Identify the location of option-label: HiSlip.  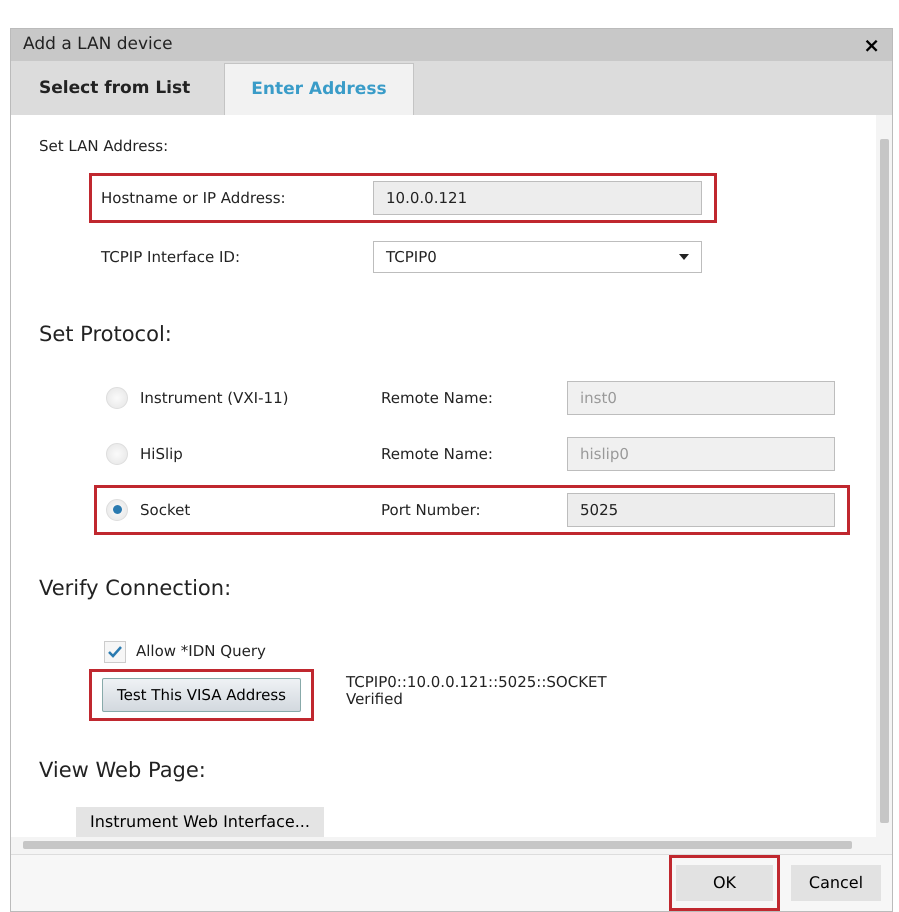
(162, 454).